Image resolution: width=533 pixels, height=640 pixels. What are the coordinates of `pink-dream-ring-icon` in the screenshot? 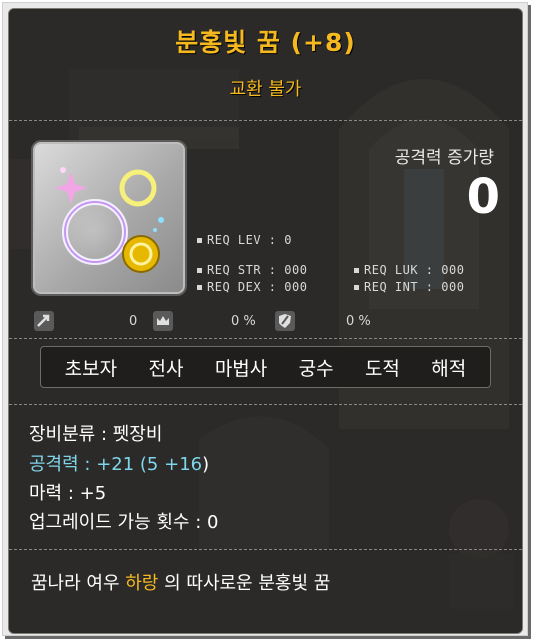 It's located at (109, 220).